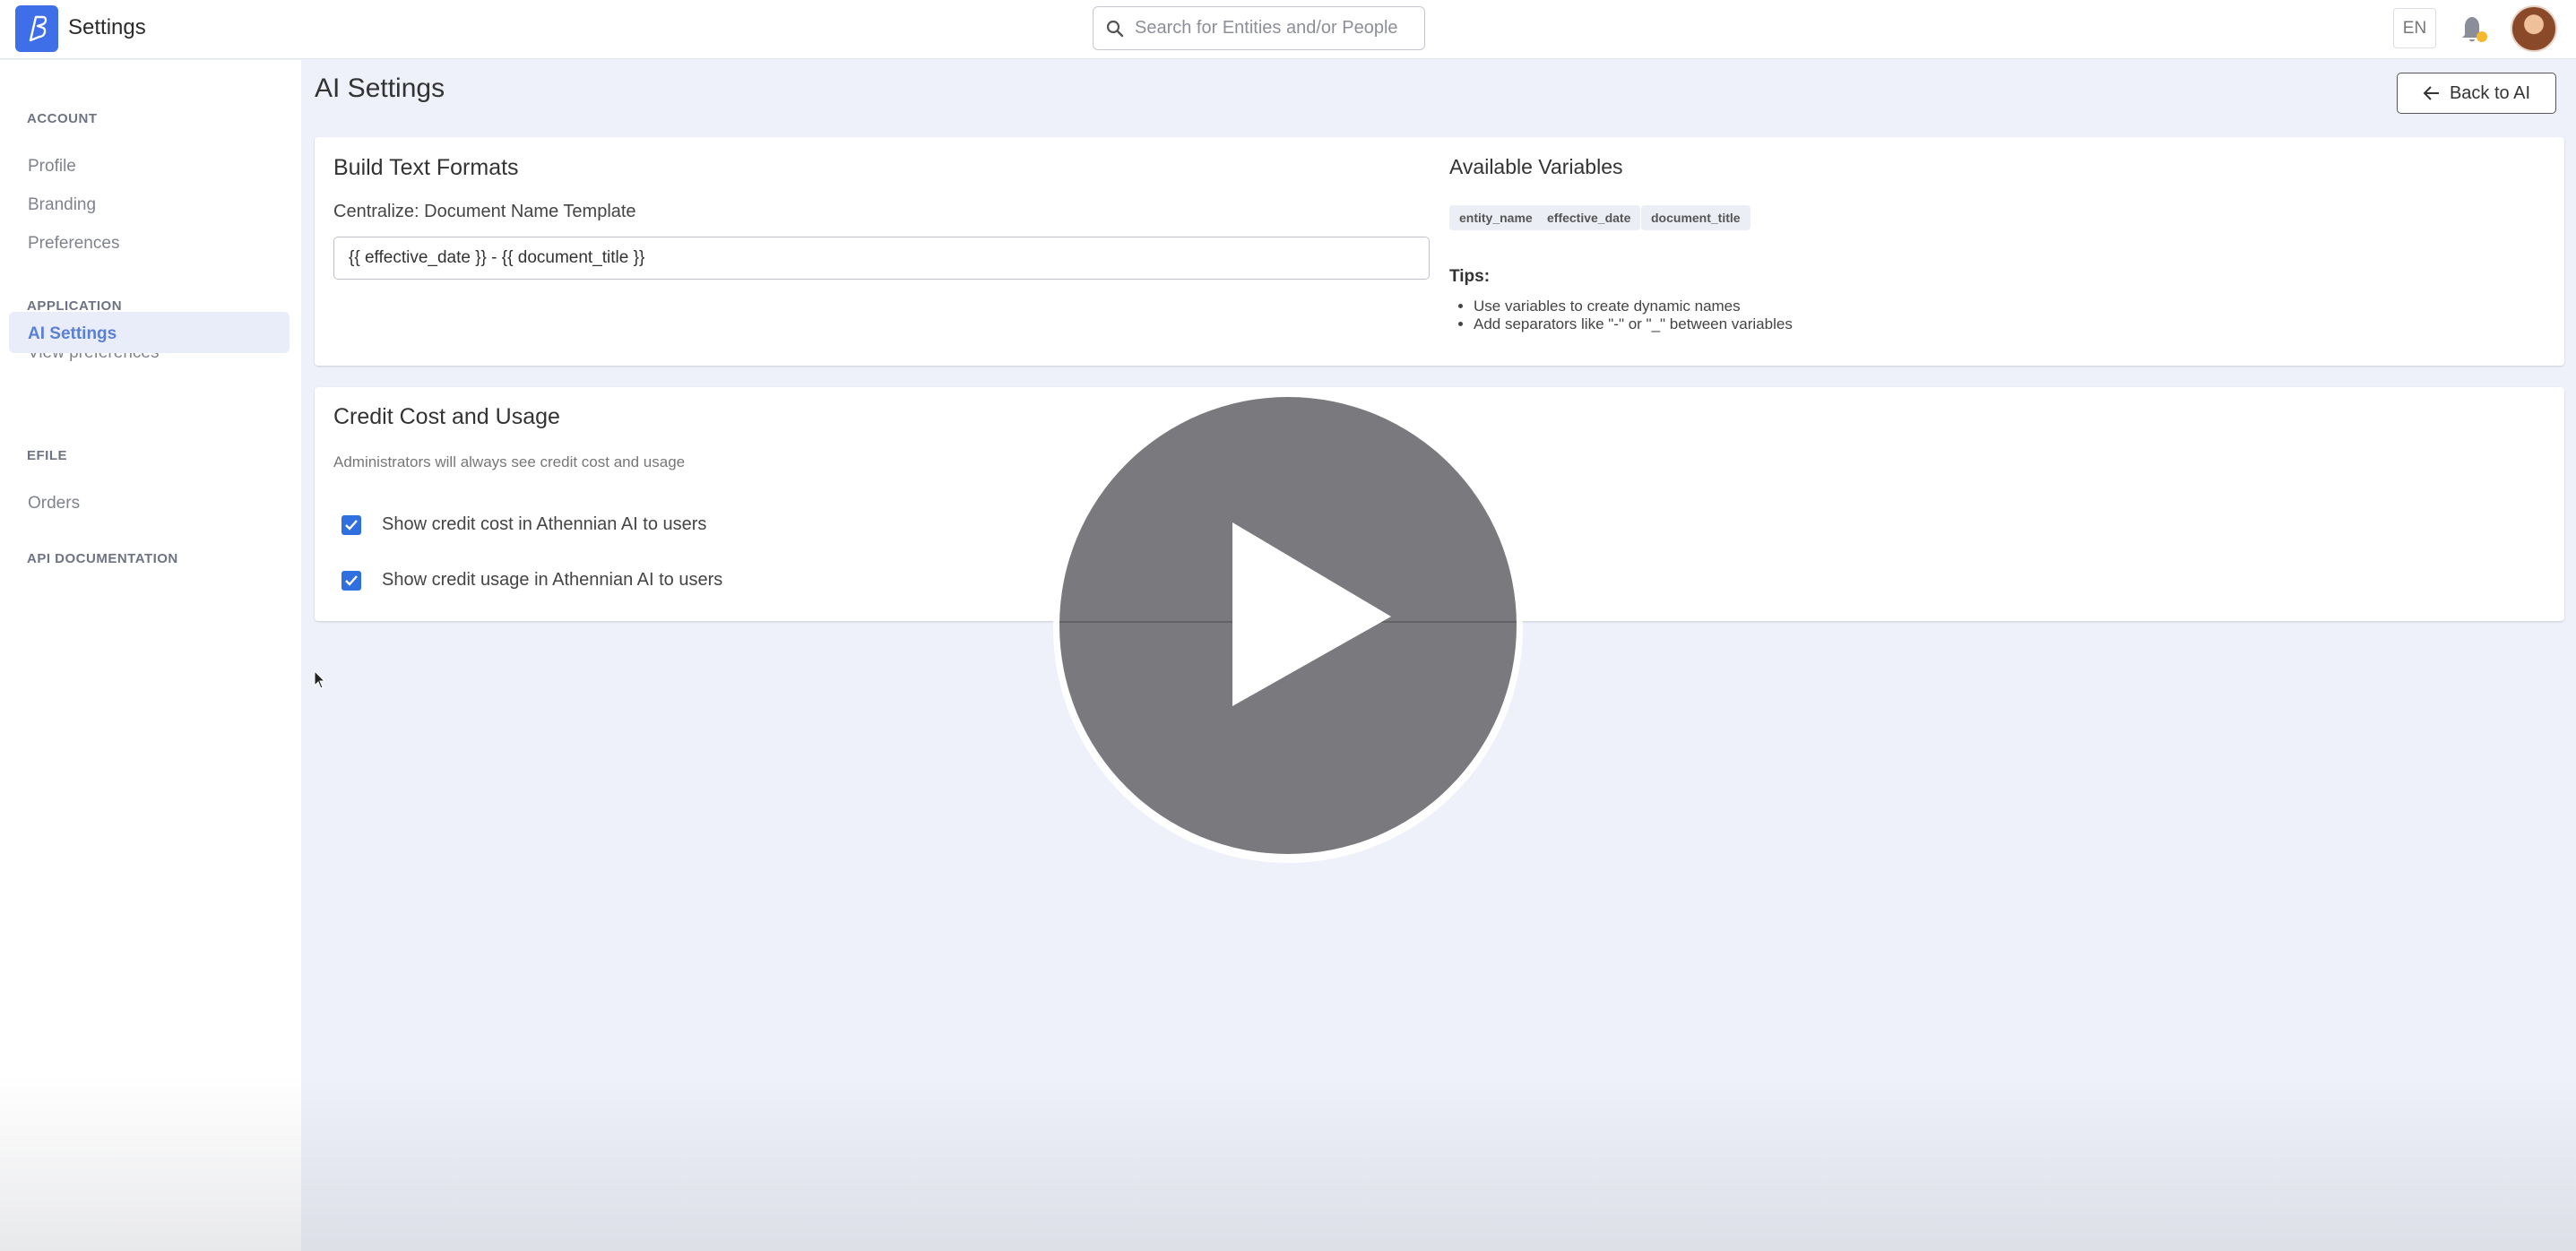  I want to click on sidebar-item-branding: Branding, so click(62, 205).